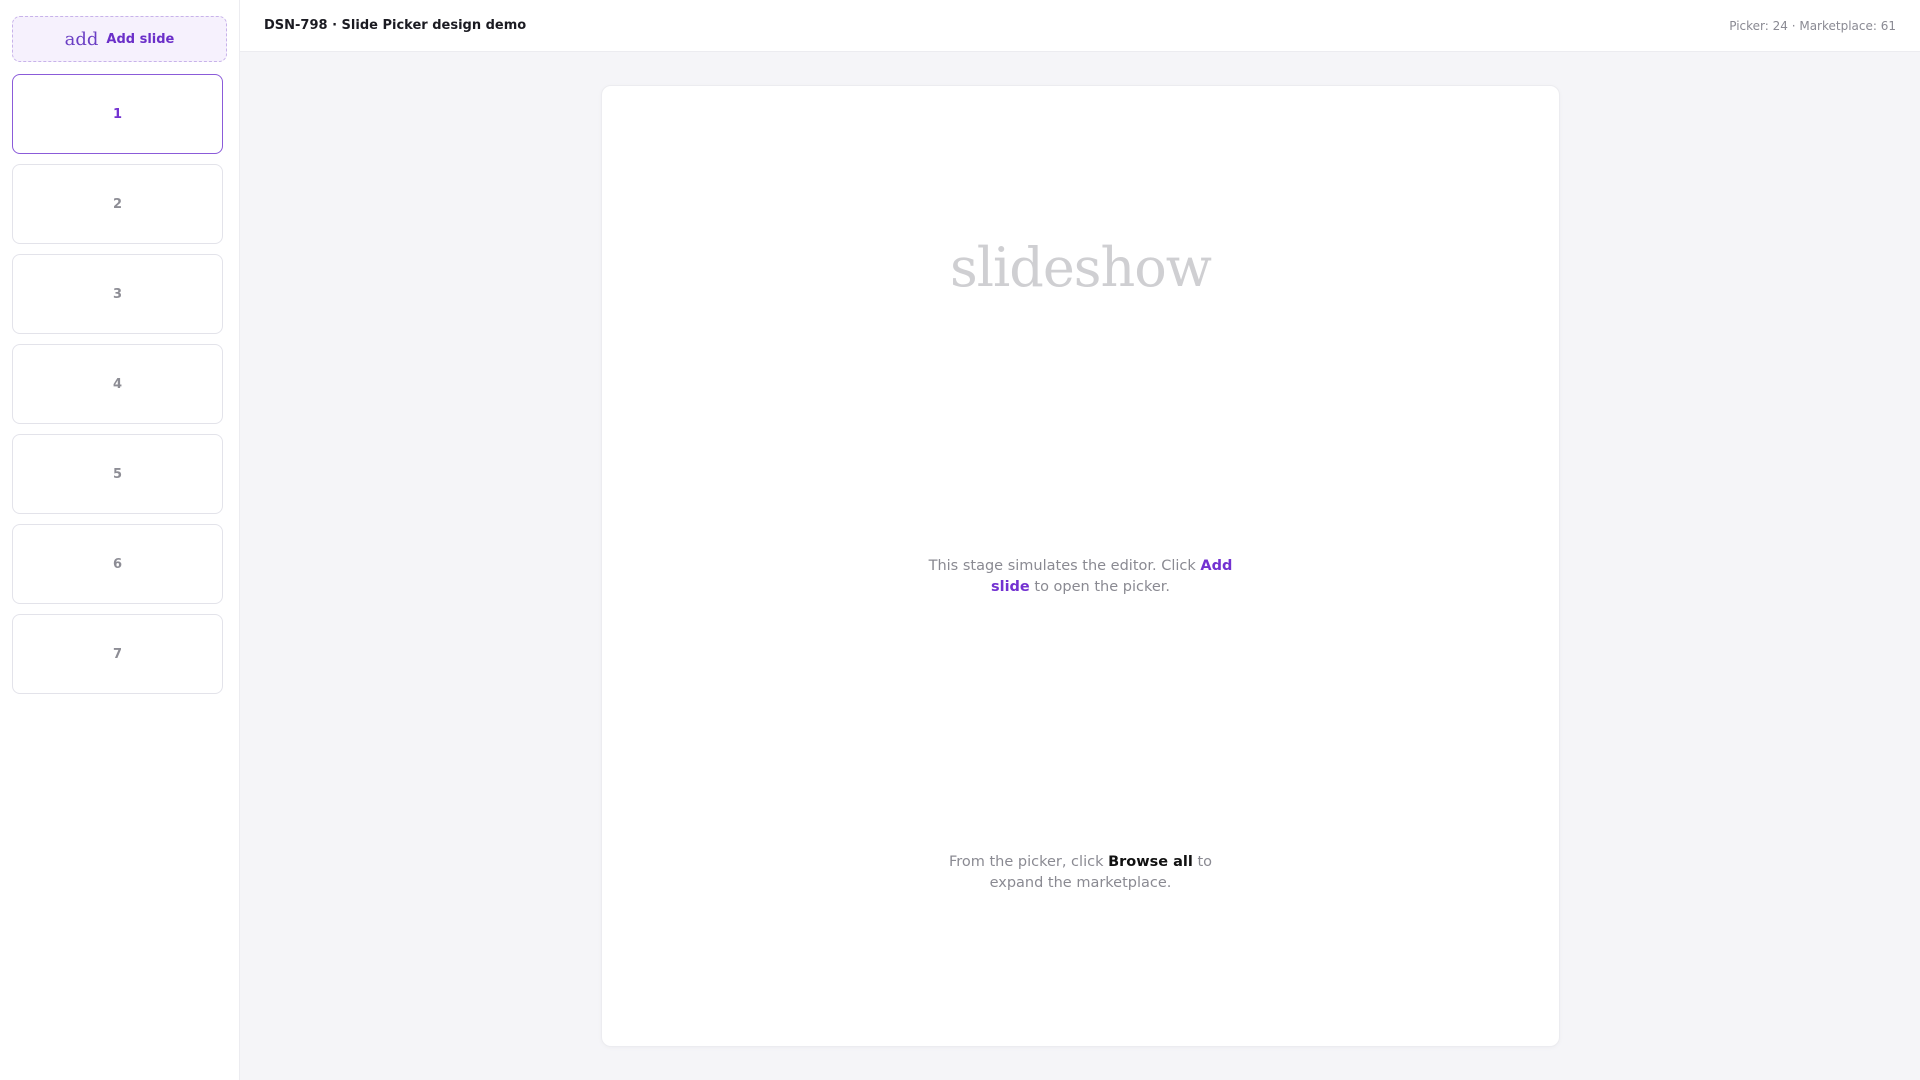 Image resolution: width=1920 pixels, height=1080 pixels. Describe the element at coordinates (1028, 862) in the screenshot. I see `hint2-prefix: From the picker, click` at that location.